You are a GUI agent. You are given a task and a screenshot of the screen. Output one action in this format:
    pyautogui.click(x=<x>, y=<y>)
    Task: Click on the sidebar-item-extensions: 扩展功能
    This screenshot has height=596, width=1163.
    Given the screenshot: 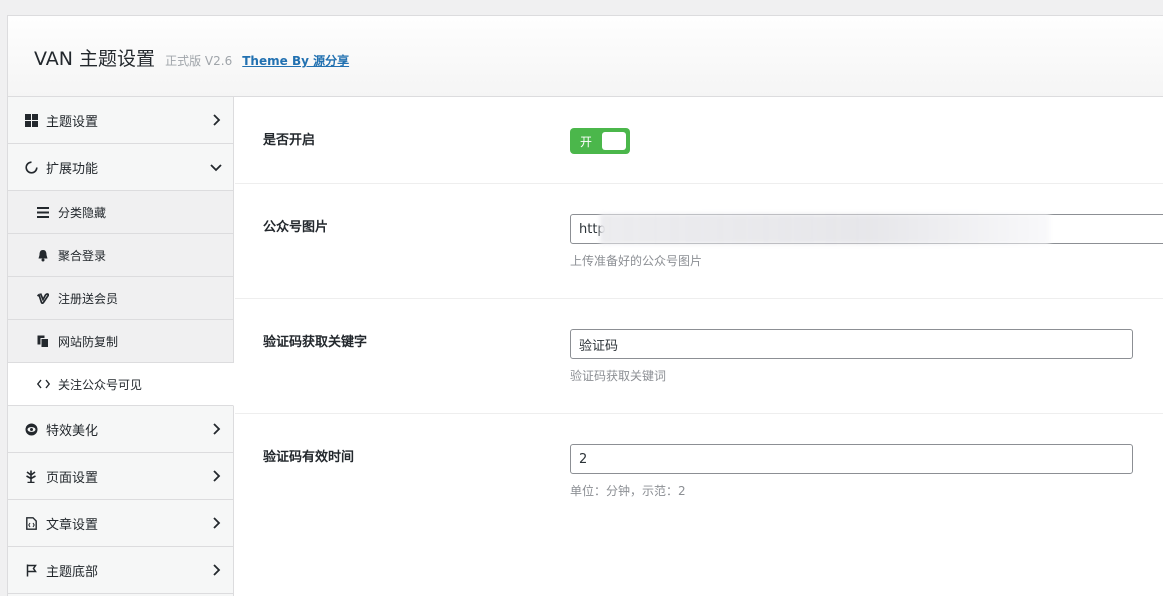 What is the action you would take?
    pyautogui.click(x=120, y=167)
    